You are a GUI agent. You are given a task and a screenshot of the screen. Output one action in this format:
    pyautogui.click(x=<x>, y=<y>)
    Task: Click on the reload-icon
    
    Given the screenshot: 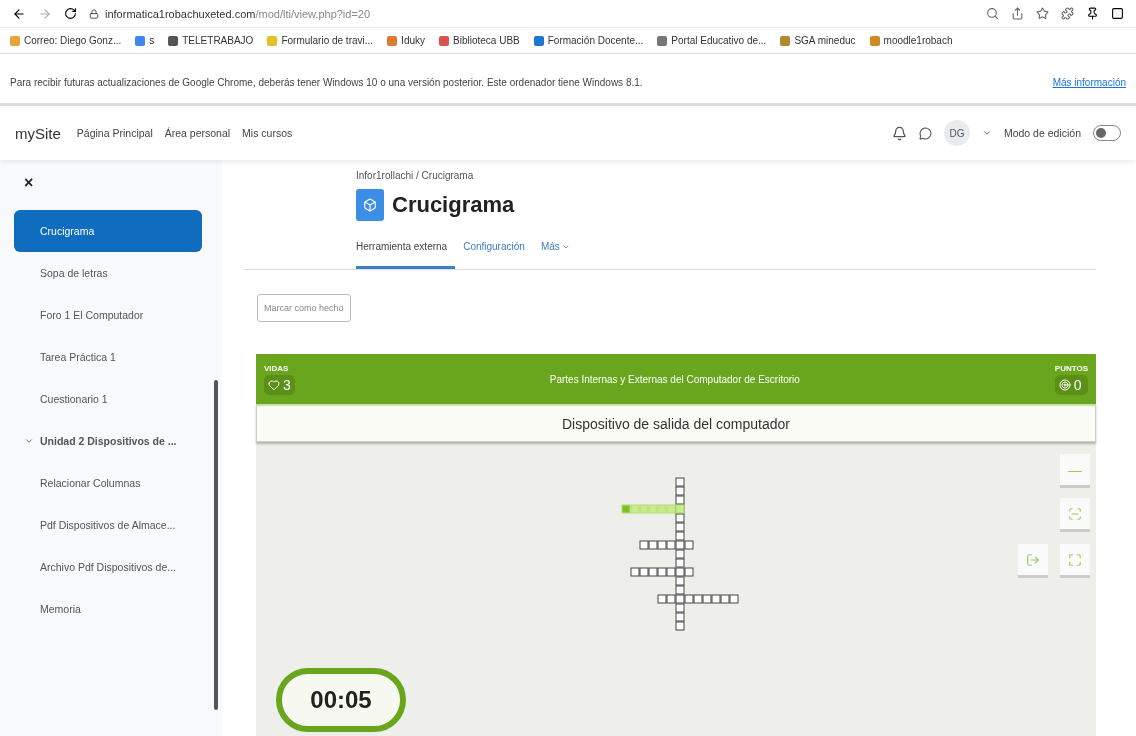 What is the action you would take?
    pyautogui.click(x=70, y=13)
    